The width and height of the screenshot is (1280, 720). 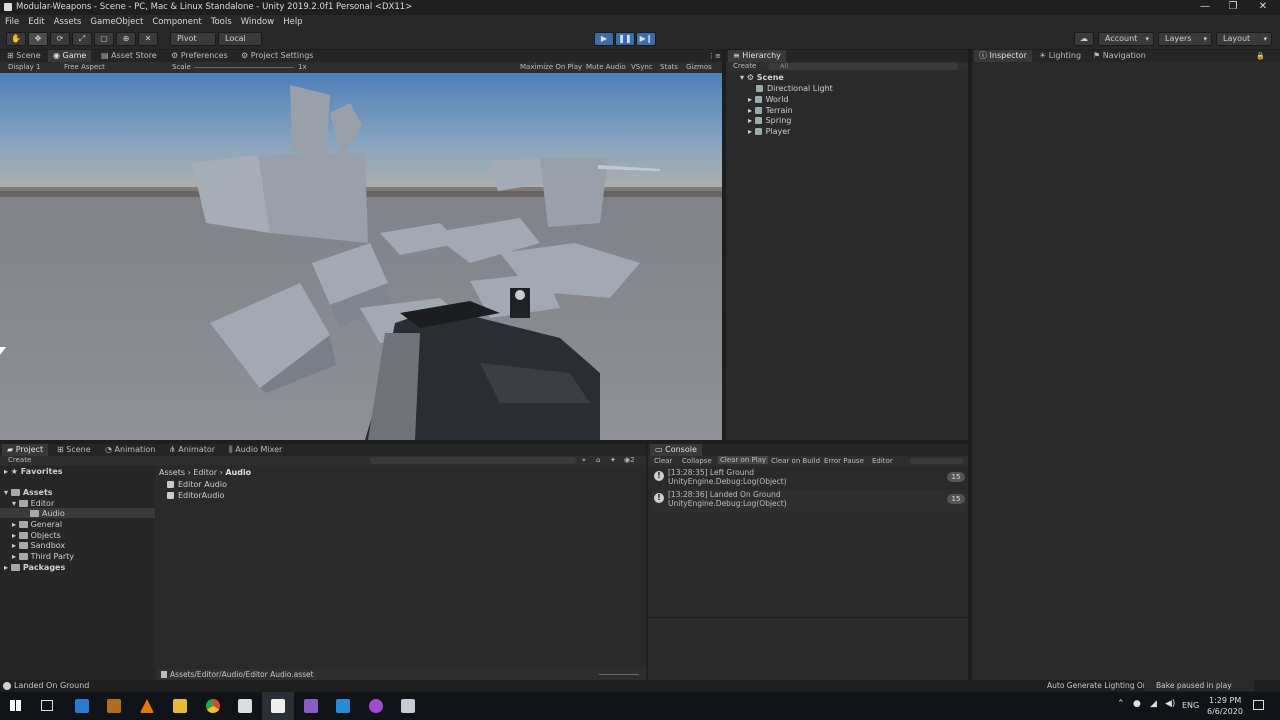 I want to click on tray-chevron-up-icon: ⌃, so click(x=1121, y=704).